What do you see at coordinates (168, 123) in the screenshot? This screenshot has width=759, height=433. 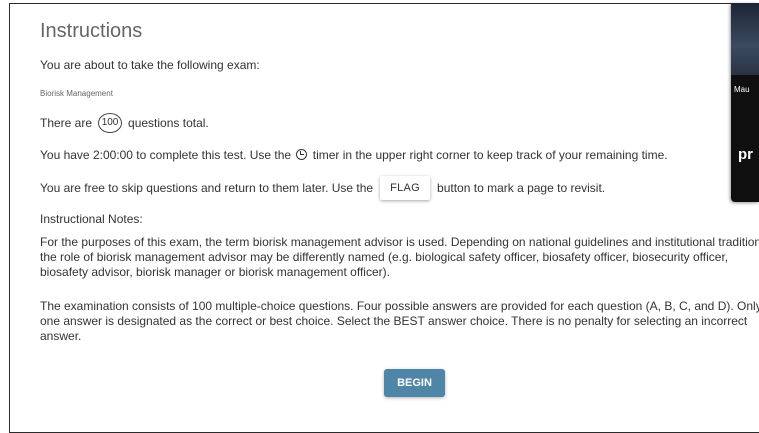 I see `count-suffix: questions total.` at bounding box center [168, 123].